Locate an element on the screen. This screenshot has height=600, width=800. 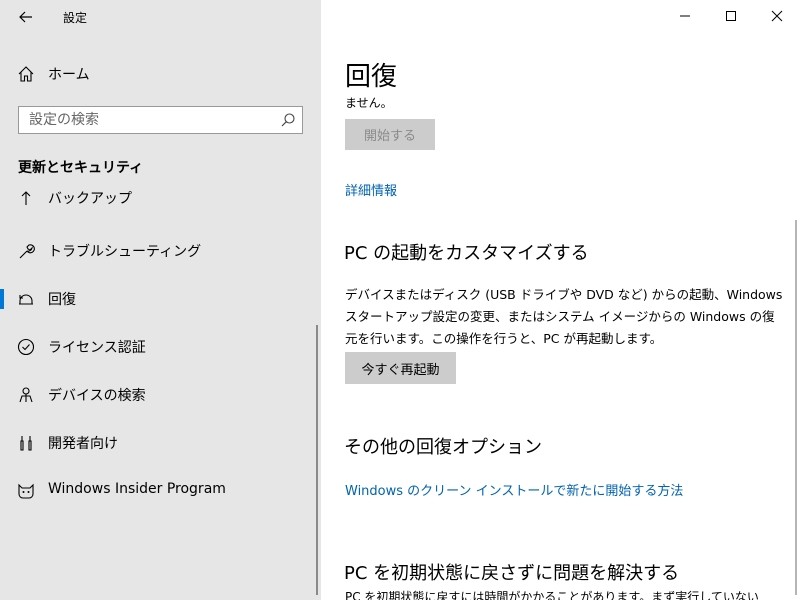
sidebar-item-label: デバイスの検索 is located at coordinates (97, 396).